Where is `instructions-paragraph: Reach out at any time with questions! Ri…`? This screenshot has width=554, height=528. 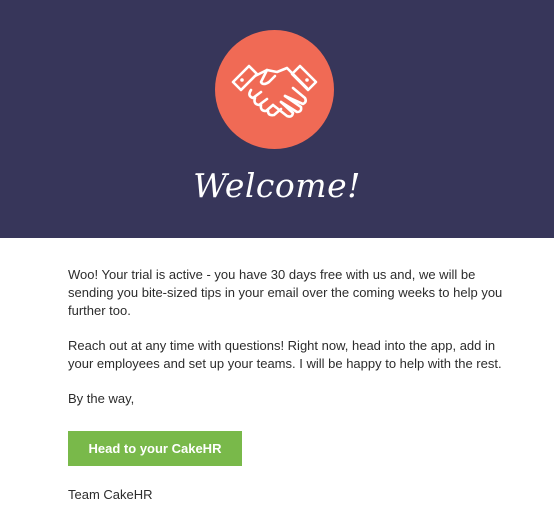 instructions-paragraph: Reach out at any time with questions! Ri… is located at coordinates (285, 354).